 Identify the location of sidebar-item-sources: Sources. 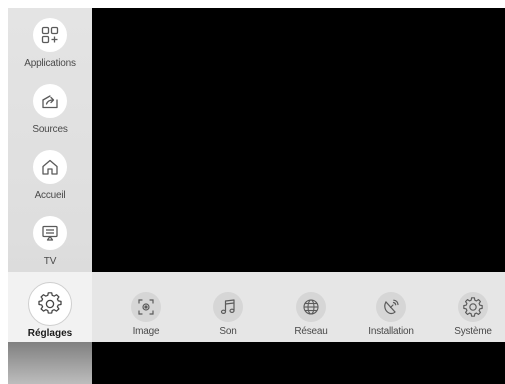
(50, 106).